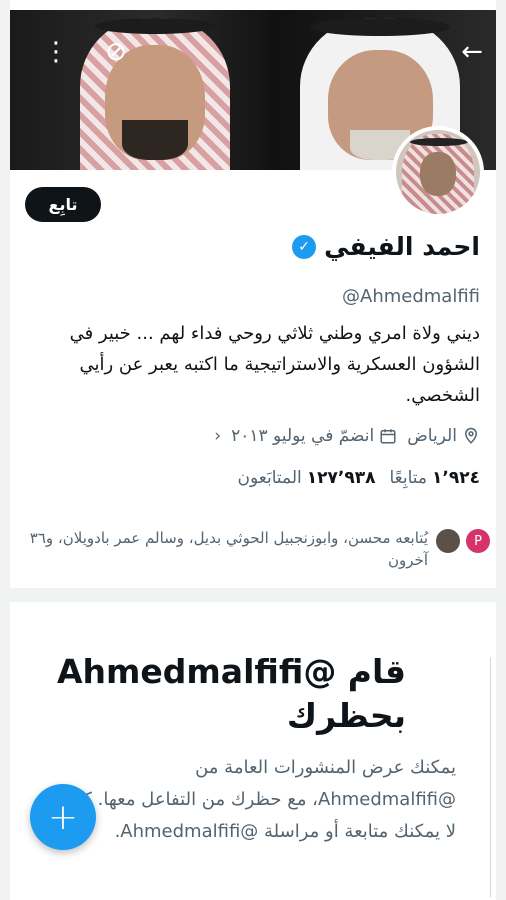 The image size is (506, 900). Describe the element at coordinates (471, 435) in the screenshot. I see `location-pin-icon` at that location.